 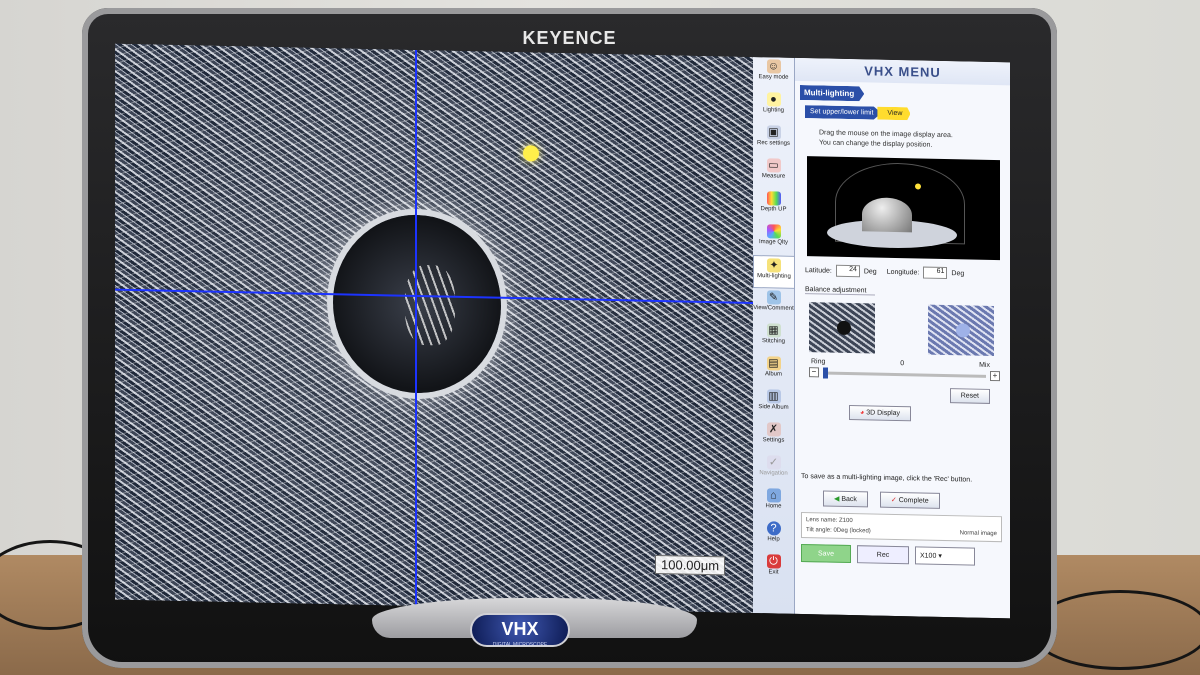 What do you see at coordinates (773, 495) in the screenshot?
I see `home-icon: ⌂` at bounding box center [773, 495].